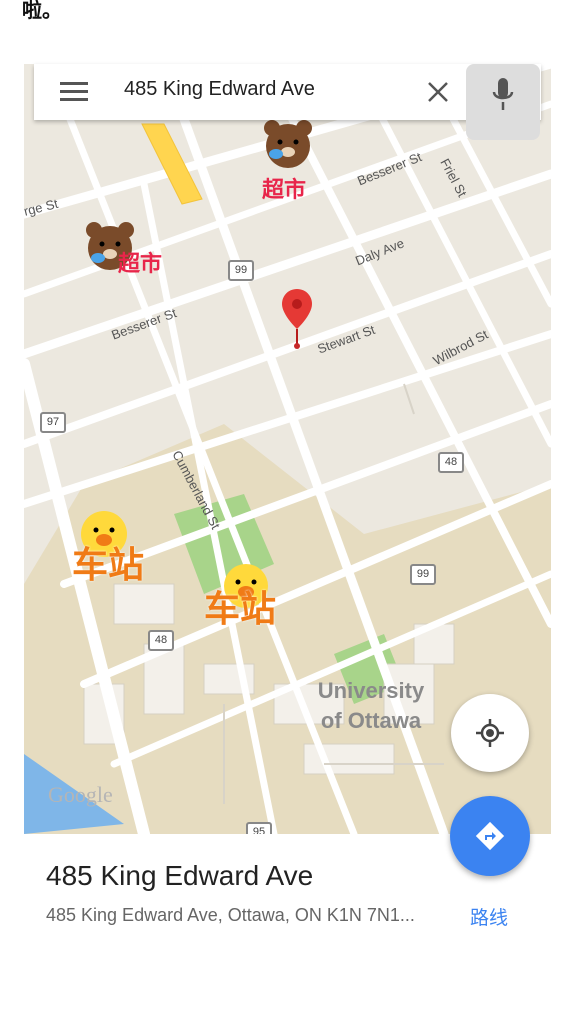 The height and width of the screenshot is (1024, 575). What do you see at coordinates (80, 794) in the screenshot?
I see `google-watermark: Google` at bounding box center [80, 794].